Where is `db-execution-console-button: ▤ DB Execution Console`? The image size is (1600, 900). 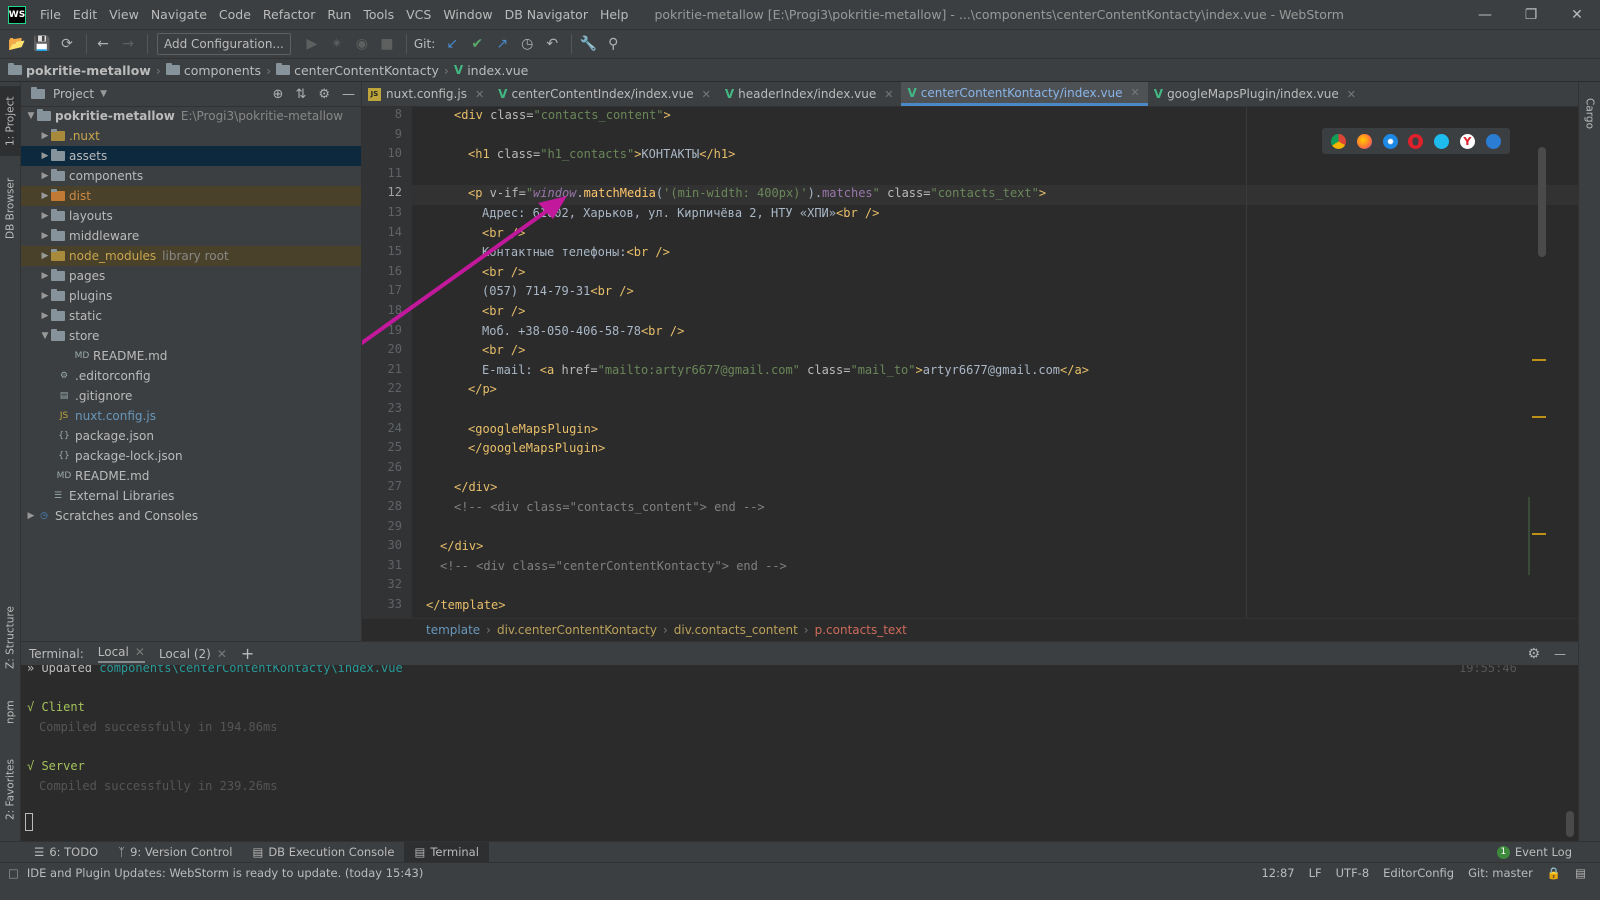
db-execution-console-button: ▤ DB Execution Console is located at coordinates (323, 852).